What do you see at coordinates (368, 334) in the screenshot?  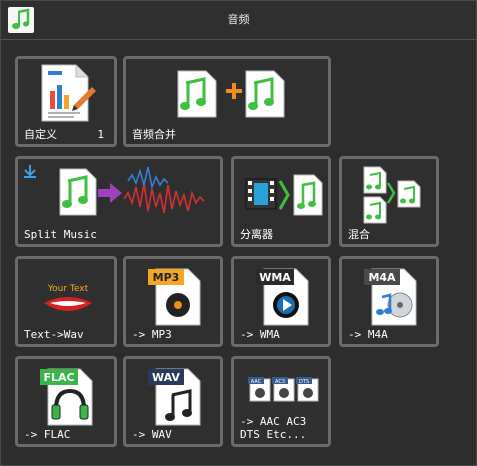 I see `to-m4a-label: -> M4A` at bounding box center [368, 334].